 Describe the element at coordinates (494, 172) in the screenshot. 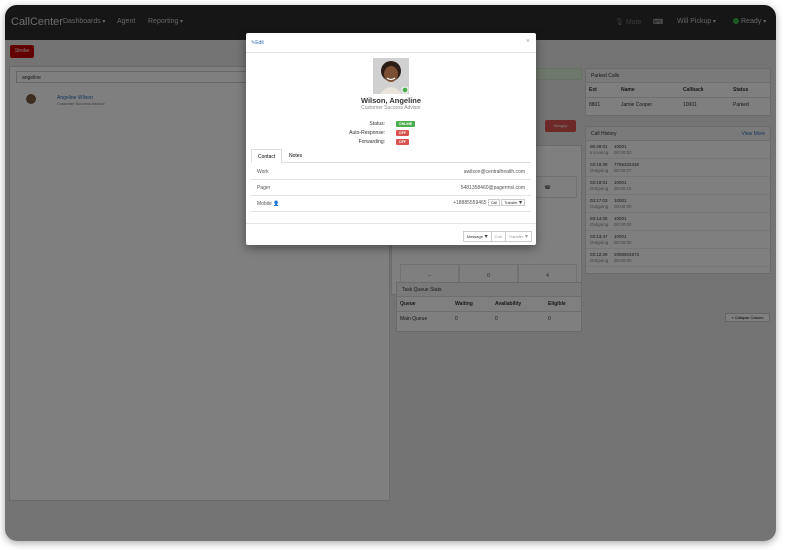

I see `contact-value: awilson@centralhealth.com` at that location.